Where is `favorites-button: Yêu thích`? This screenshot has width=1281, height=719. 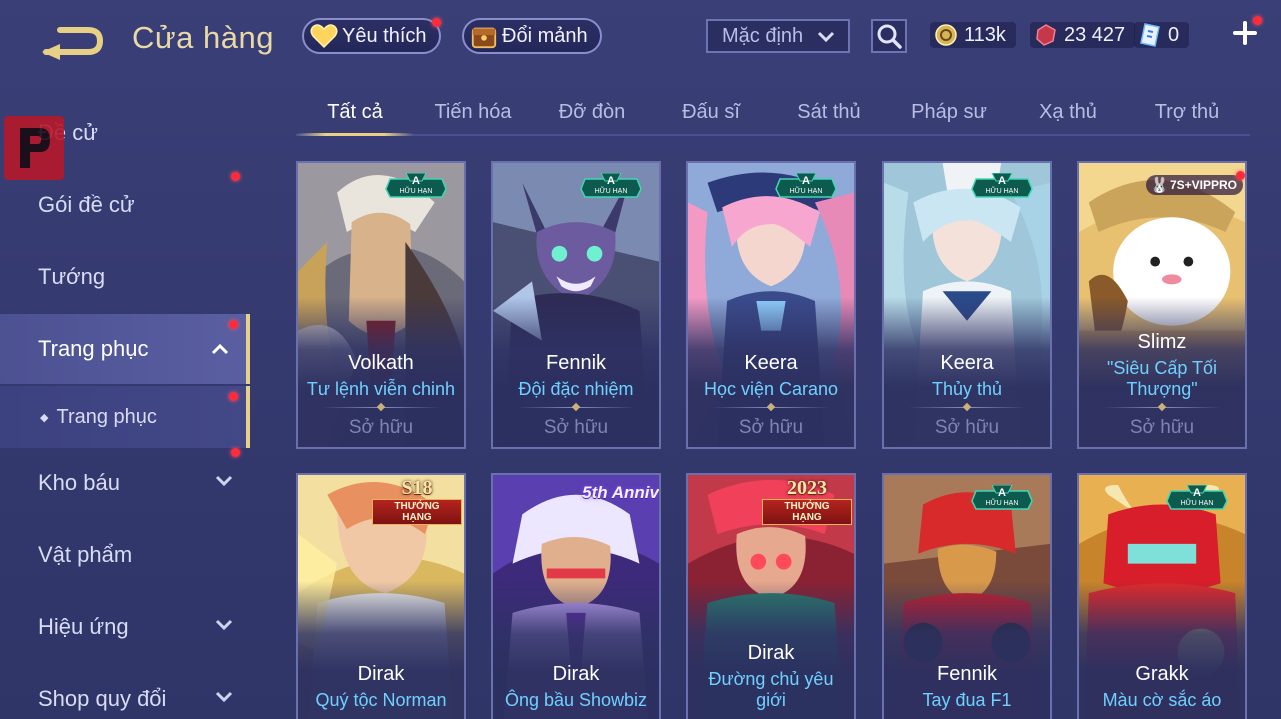
favorites-button: Yêu thích is located at coordinates (371, 36).